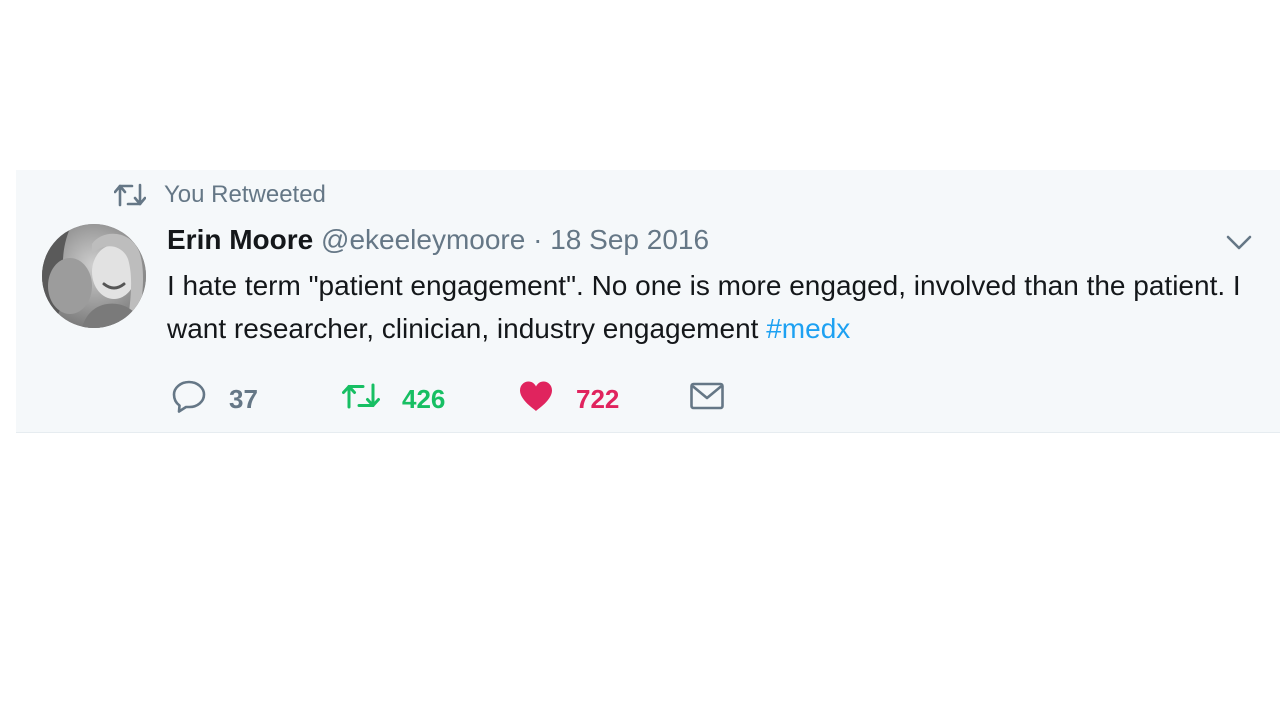 The width and height of the screenshot is (1280, 720). Describe the element at coordinates (393, 396) in the screenshot. I see `retweet-button: 426` at that location.